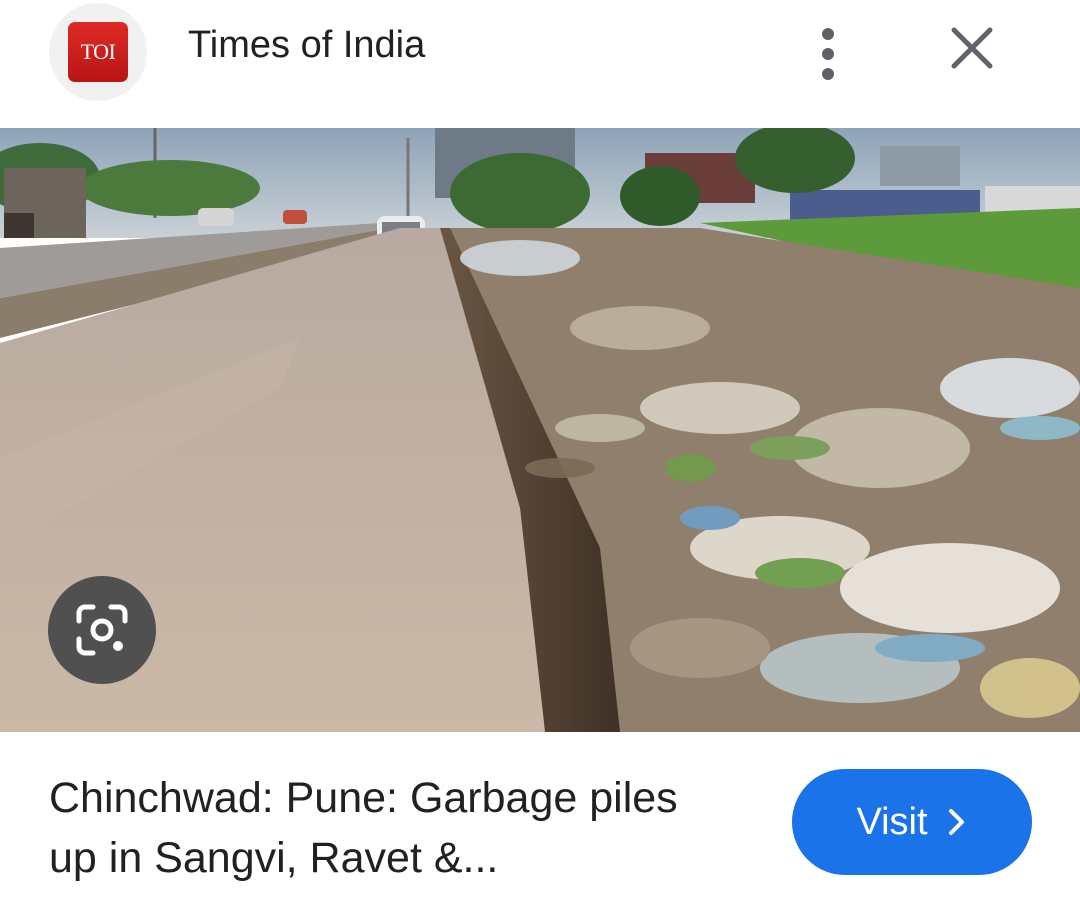  I want to click on lens-search-button, so click(102, 630).